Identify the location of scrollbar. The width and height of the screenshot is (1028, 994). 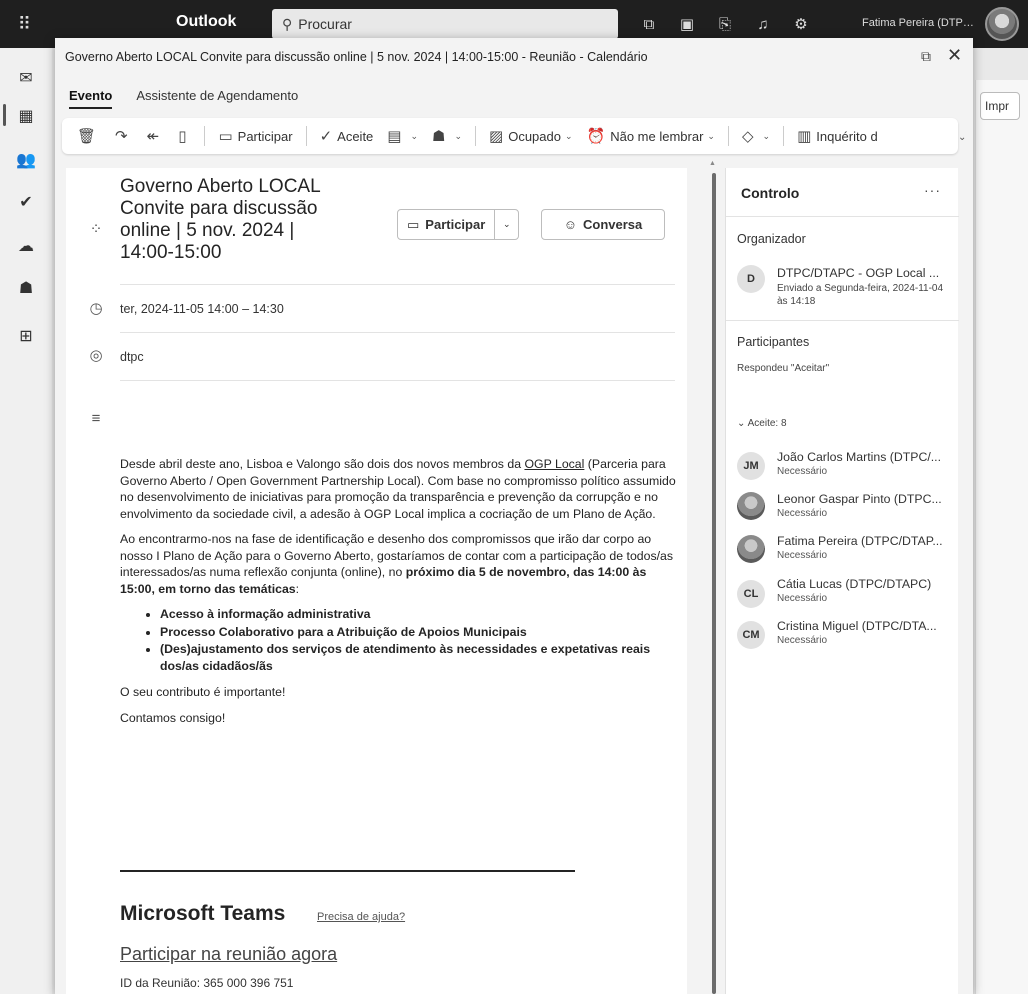
(714, 583).